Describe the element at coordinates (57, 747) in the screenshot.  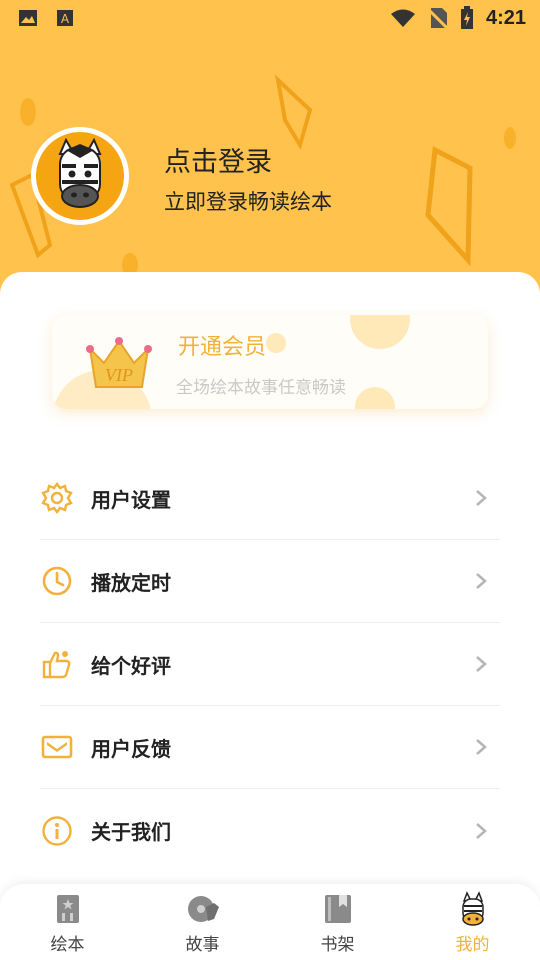
I see `envelope-icon` at that location.